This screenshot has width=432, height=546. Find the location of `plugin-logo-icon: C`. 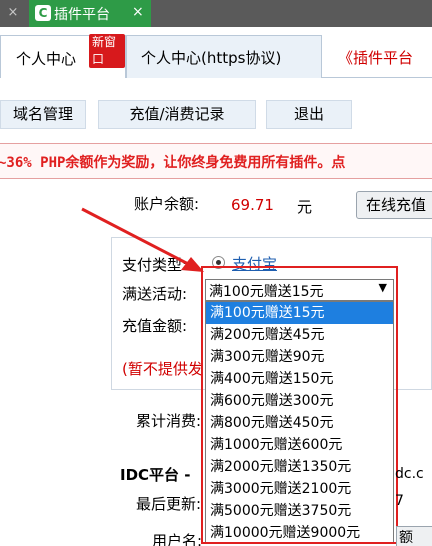

plugin-logo-icon: C is located at coordinates (43, 13).